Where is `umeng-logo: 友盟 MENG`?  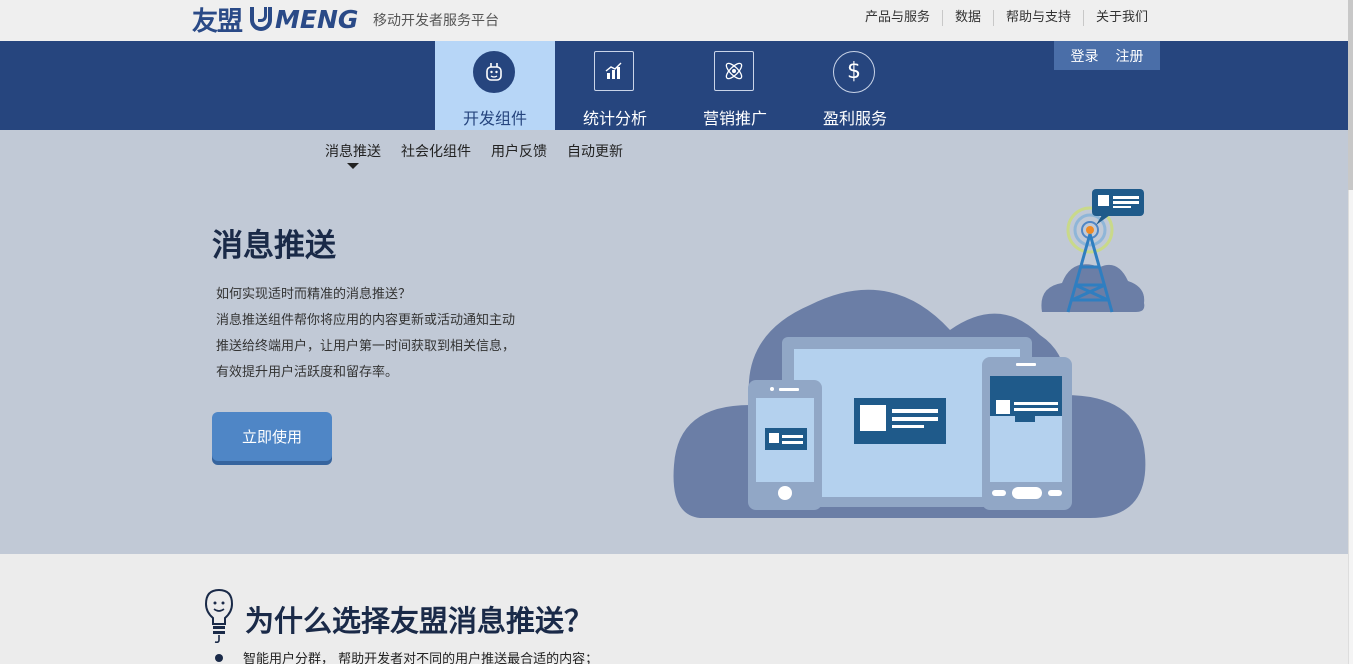 umeng-logo: 友盟 MENG is located at coordinates (275, 20).